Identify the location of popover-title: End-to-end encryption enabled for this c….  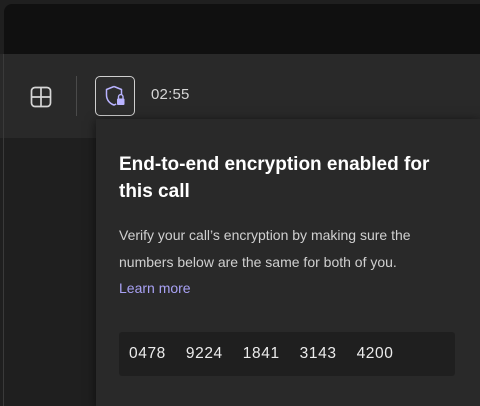
(274, 178).